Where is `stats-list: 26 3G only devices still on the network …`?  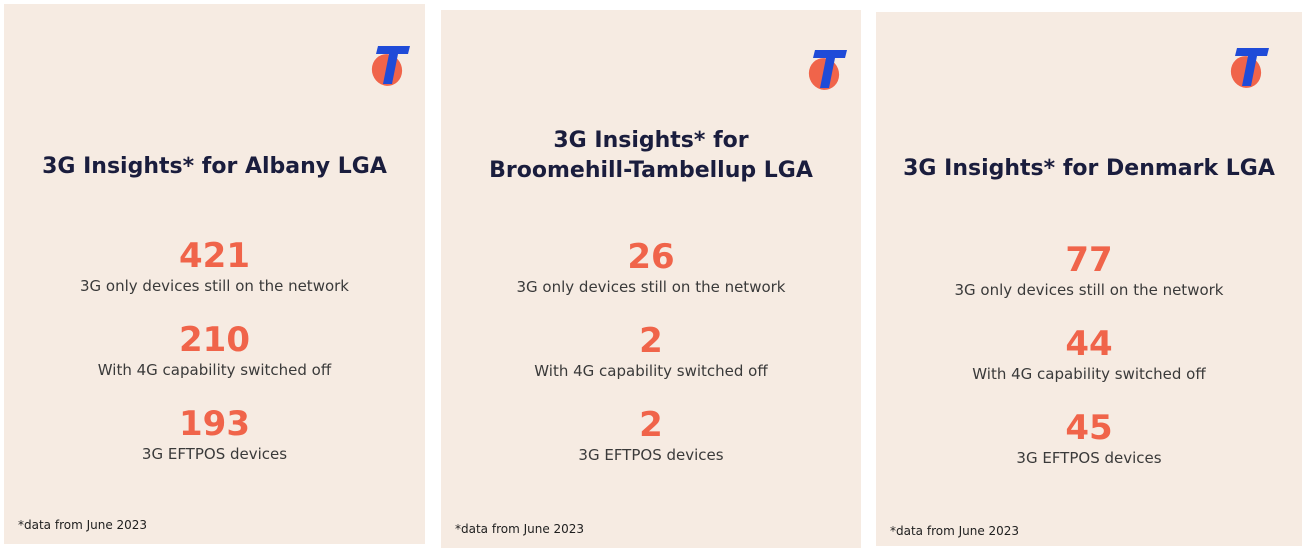 stats-list: 26 3G only devices still on the network … is located at coordinates (651, 363).